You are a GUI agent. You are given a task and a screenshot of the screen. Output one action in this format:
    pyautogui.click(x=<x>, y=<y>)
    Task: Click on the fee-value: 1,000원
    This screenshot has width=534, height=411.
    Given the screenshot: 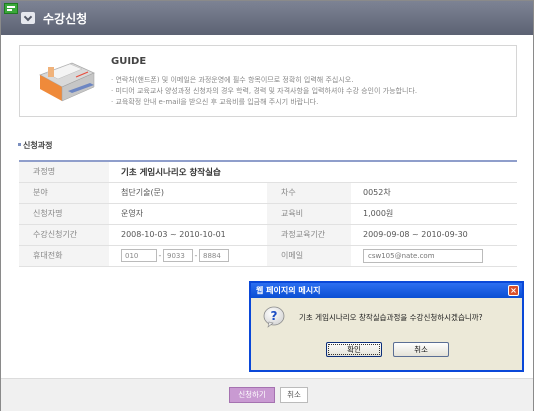 What is the action you would take?
    pyautogui.click(x=434, y=214)
    